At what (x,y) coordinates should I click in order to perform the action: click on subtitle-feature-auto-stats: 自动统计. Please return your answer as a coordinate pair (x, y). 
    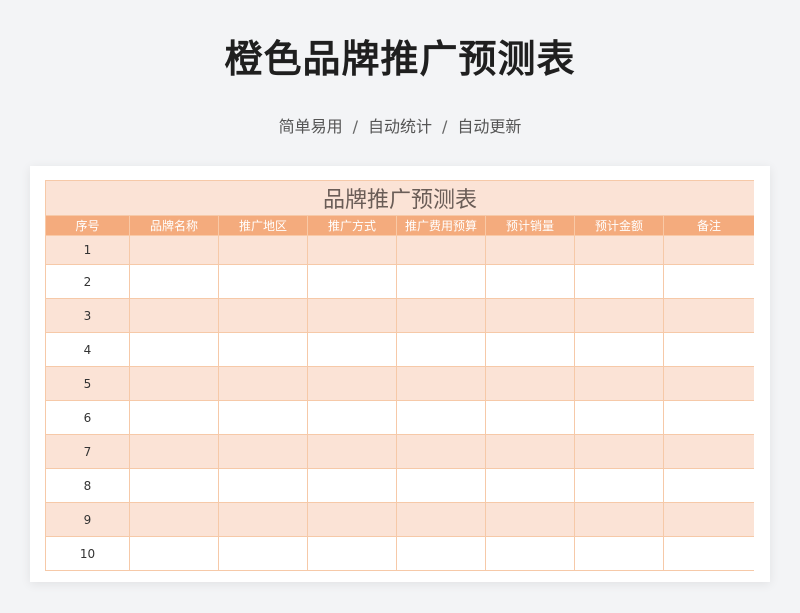
    Looking at the image, I should click on (399, 126).